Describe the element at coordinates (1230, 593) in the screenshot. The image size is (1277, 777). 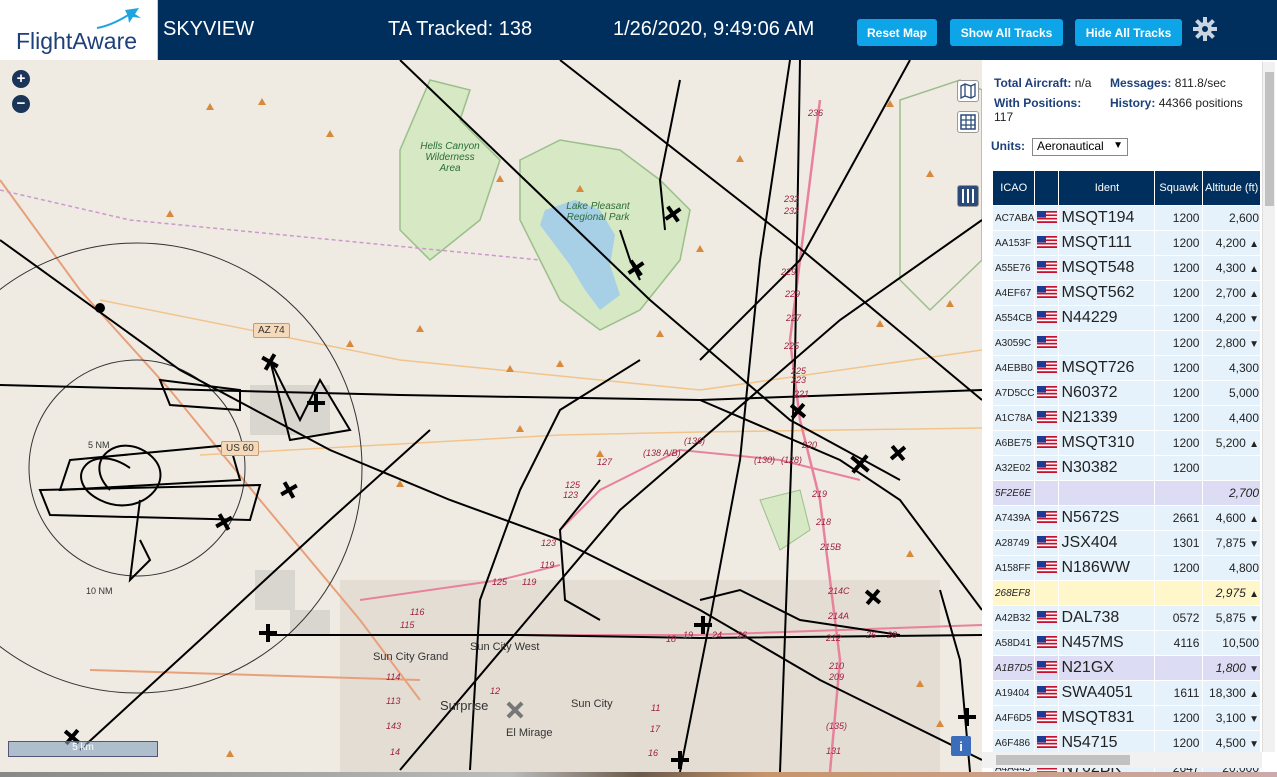
I see `altitude-value: 2,975` at that location.